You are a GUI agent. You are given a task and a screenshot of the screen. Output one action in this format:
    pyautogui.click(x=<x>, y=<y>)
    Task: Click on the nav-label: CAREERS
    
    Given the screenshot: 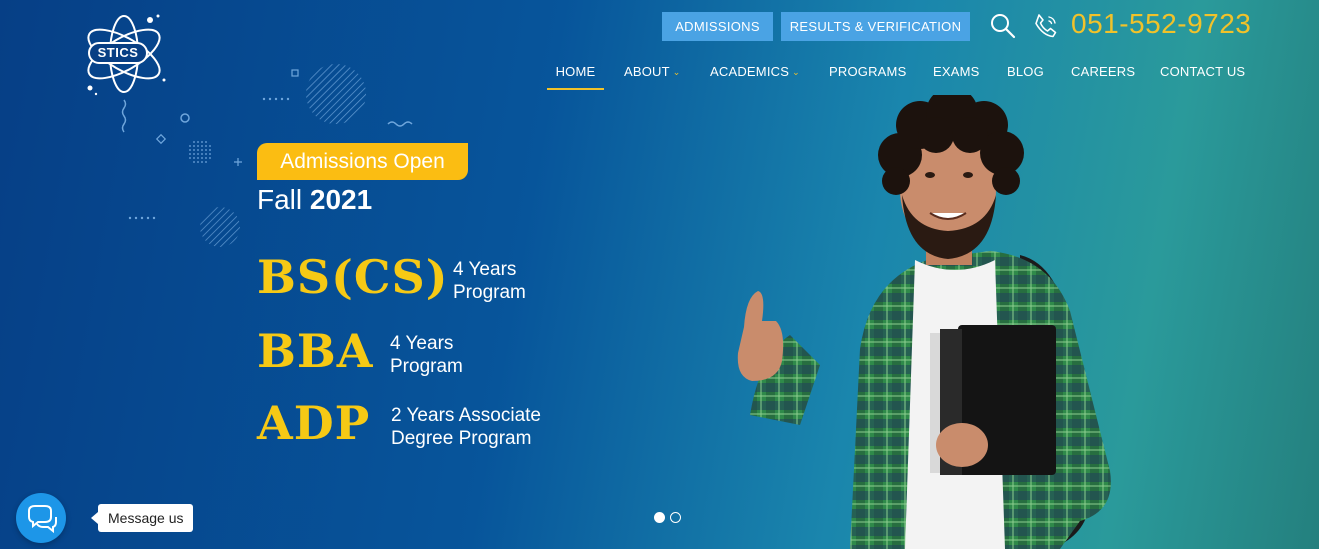 What is the action you would take?
    pyautogui.click(x=1103, y=71)
    